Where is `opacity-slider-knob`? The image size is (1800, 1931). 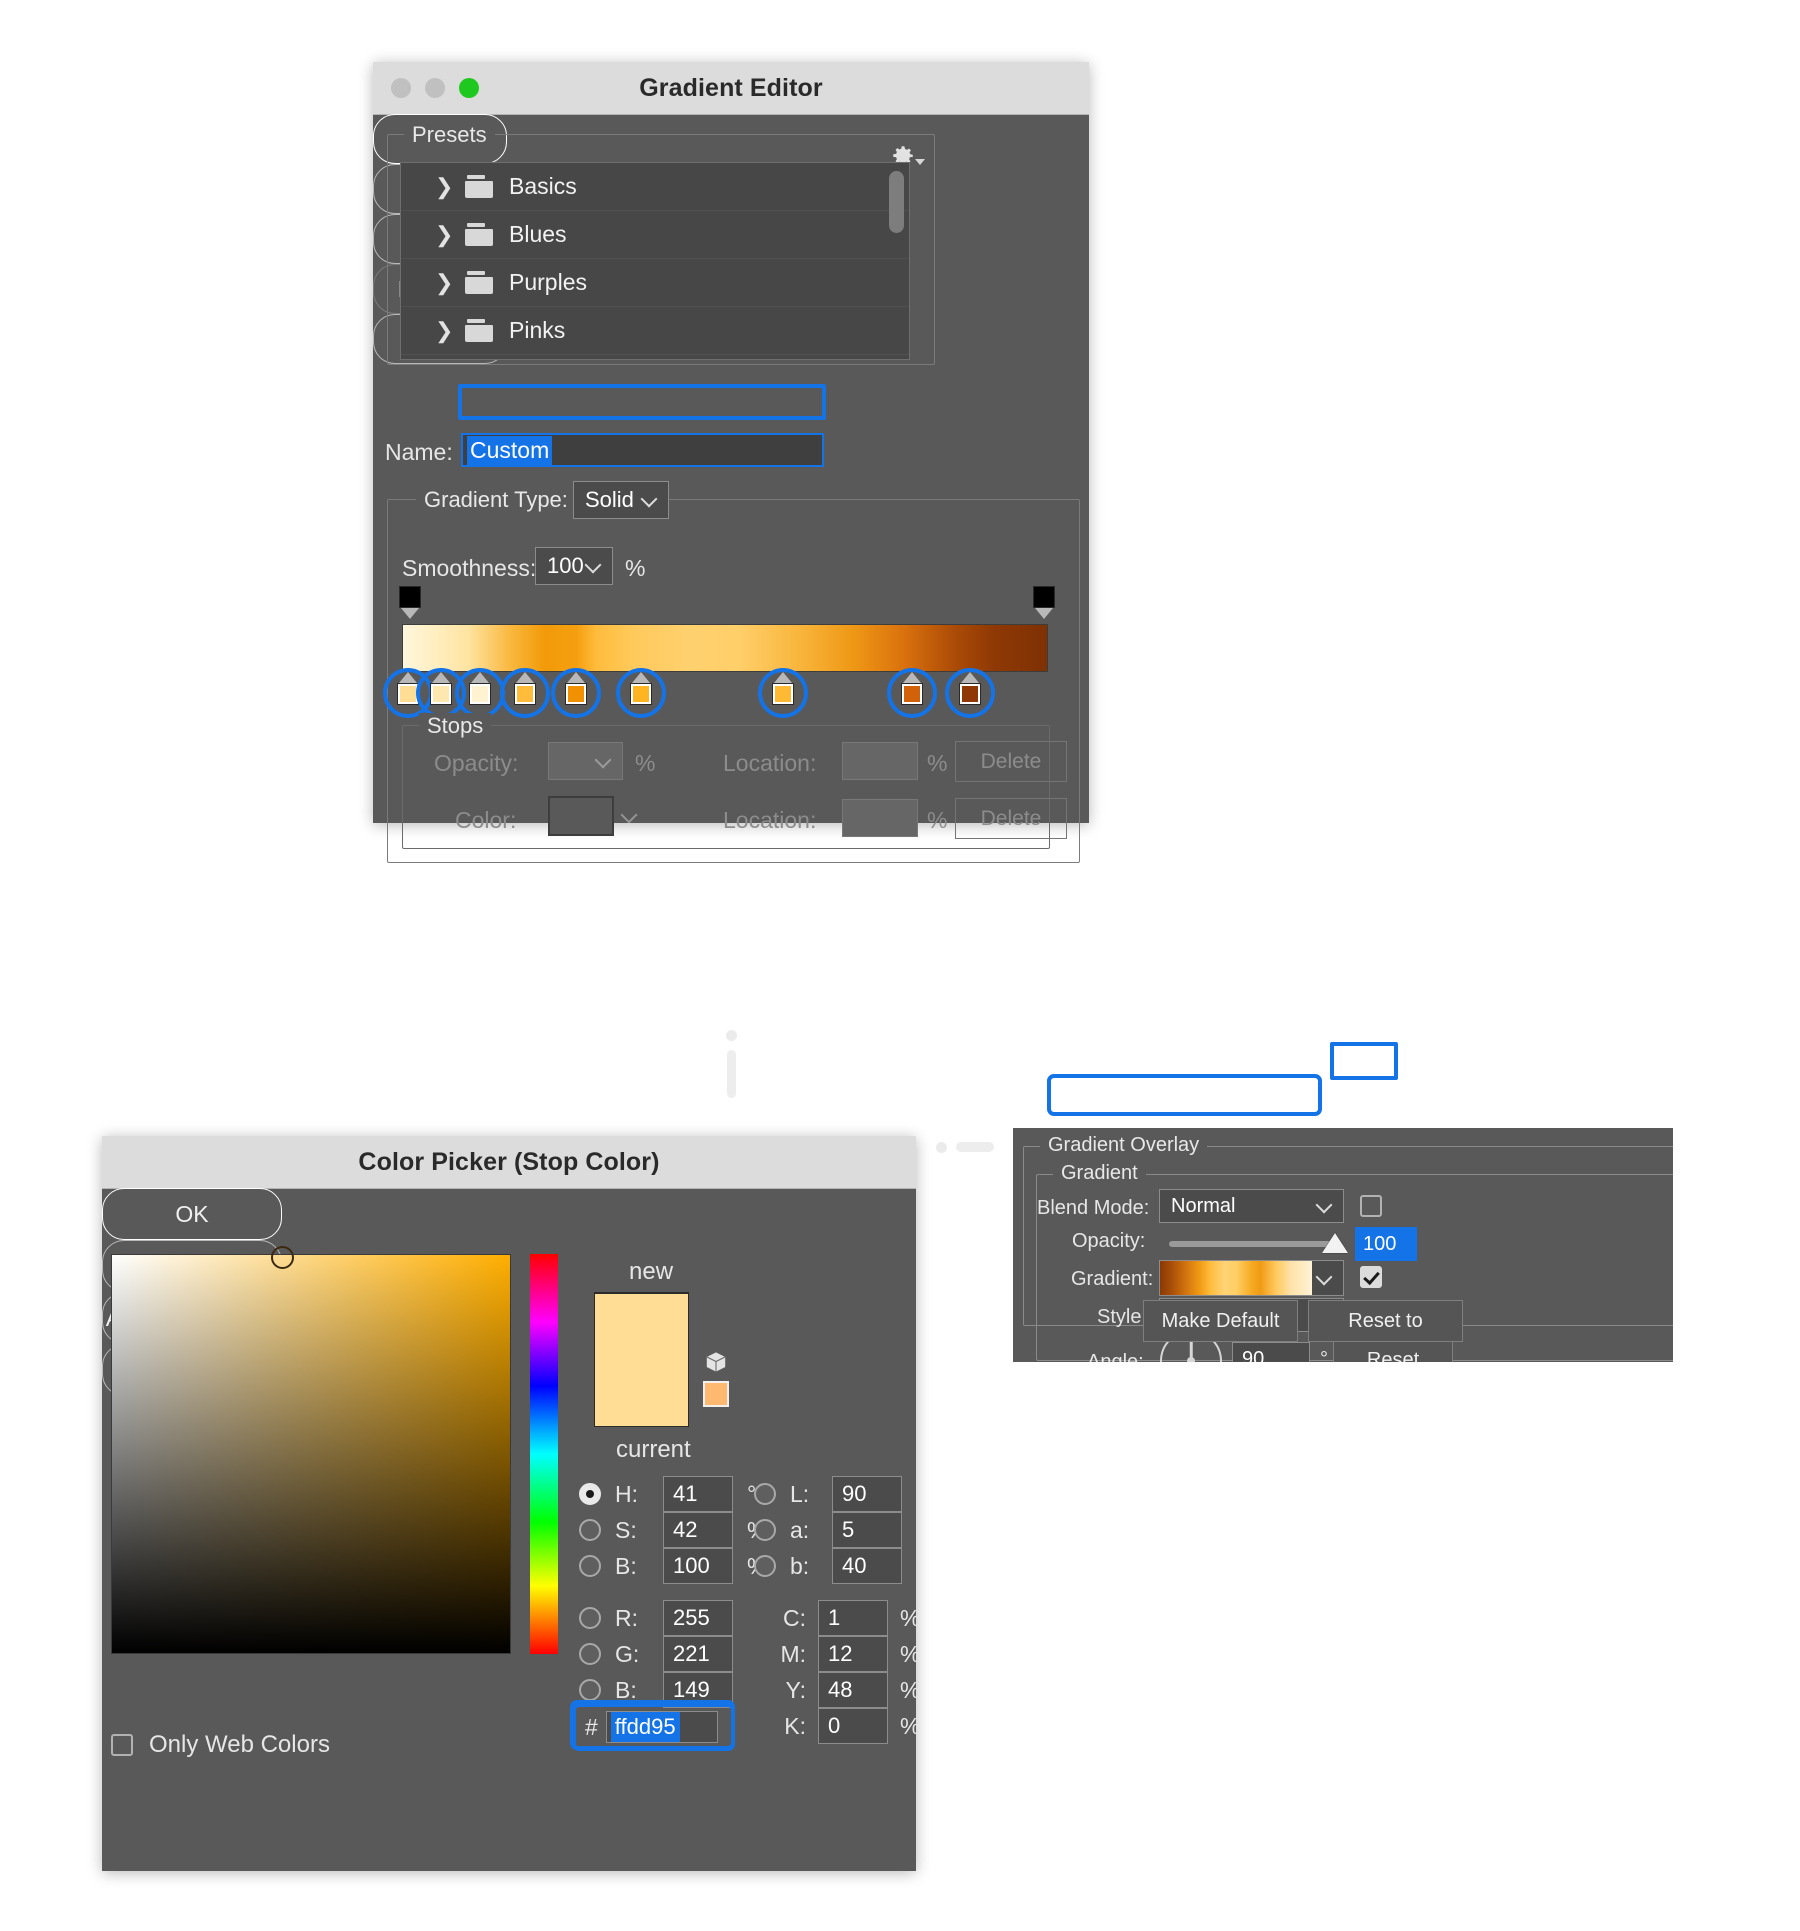
opacity-slider-knob is located at coordinates (1335, 1243).